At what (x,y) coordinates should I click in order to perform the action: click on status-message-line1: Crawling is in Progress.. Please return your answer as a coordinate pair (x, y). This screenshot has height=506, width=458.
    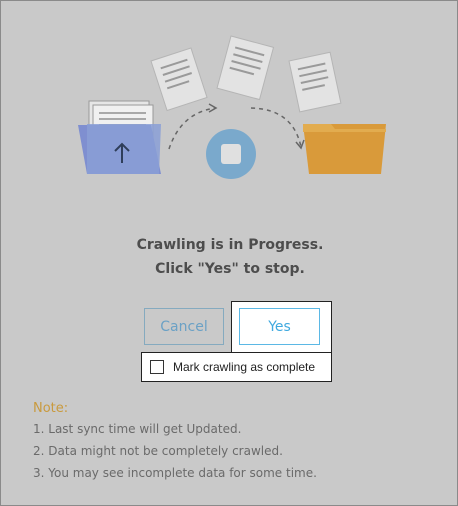
    Looking at the image, I should click on (230, 245).